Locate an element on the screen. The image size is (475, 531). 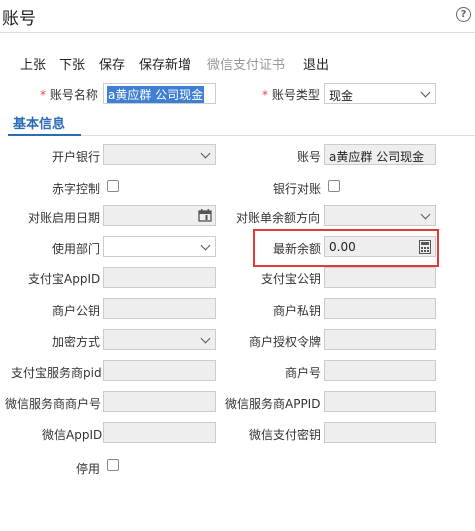
exit-button: 退出 is located at coordinates (316, 63).